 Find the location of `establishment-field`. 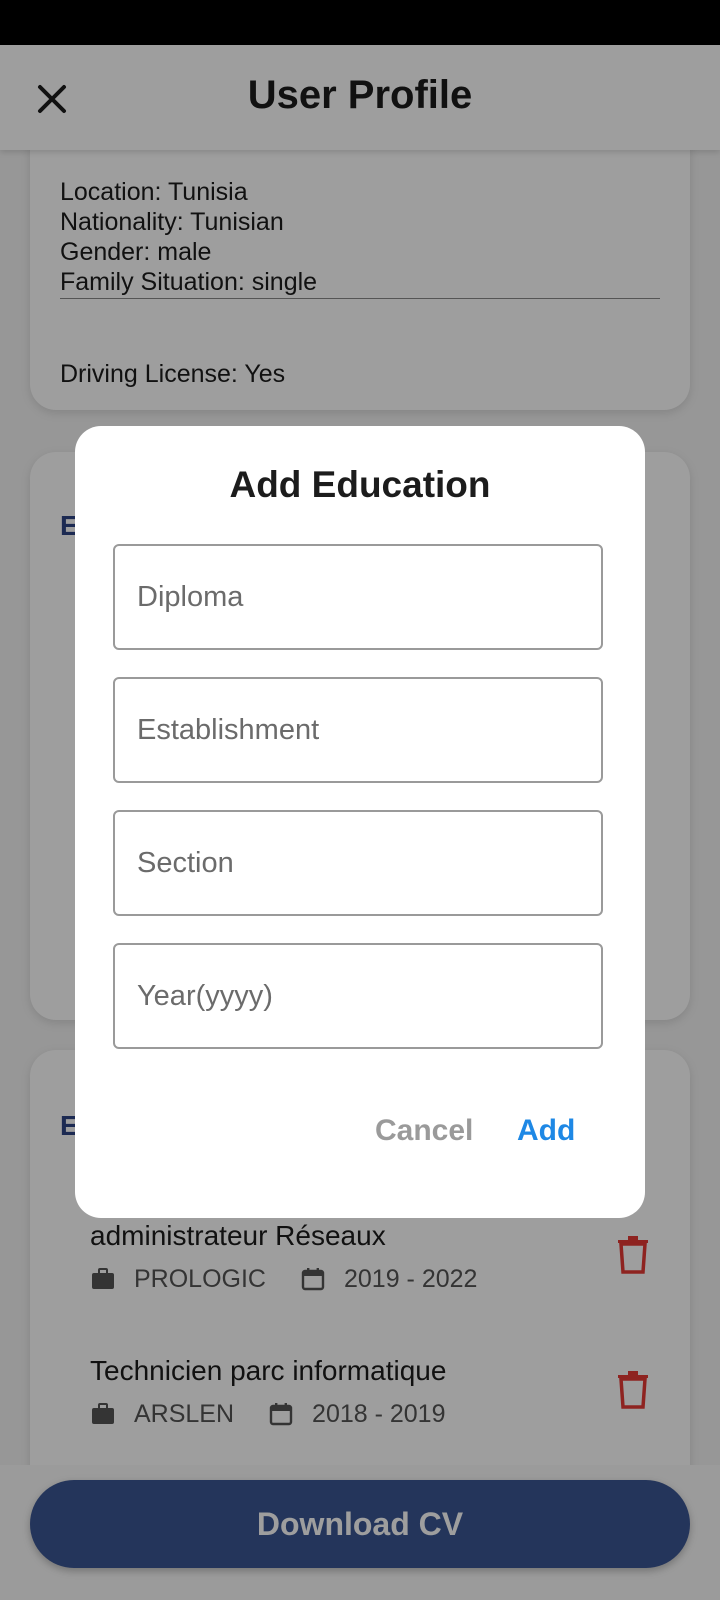

establishment-field is located at coordinates (358, 730).